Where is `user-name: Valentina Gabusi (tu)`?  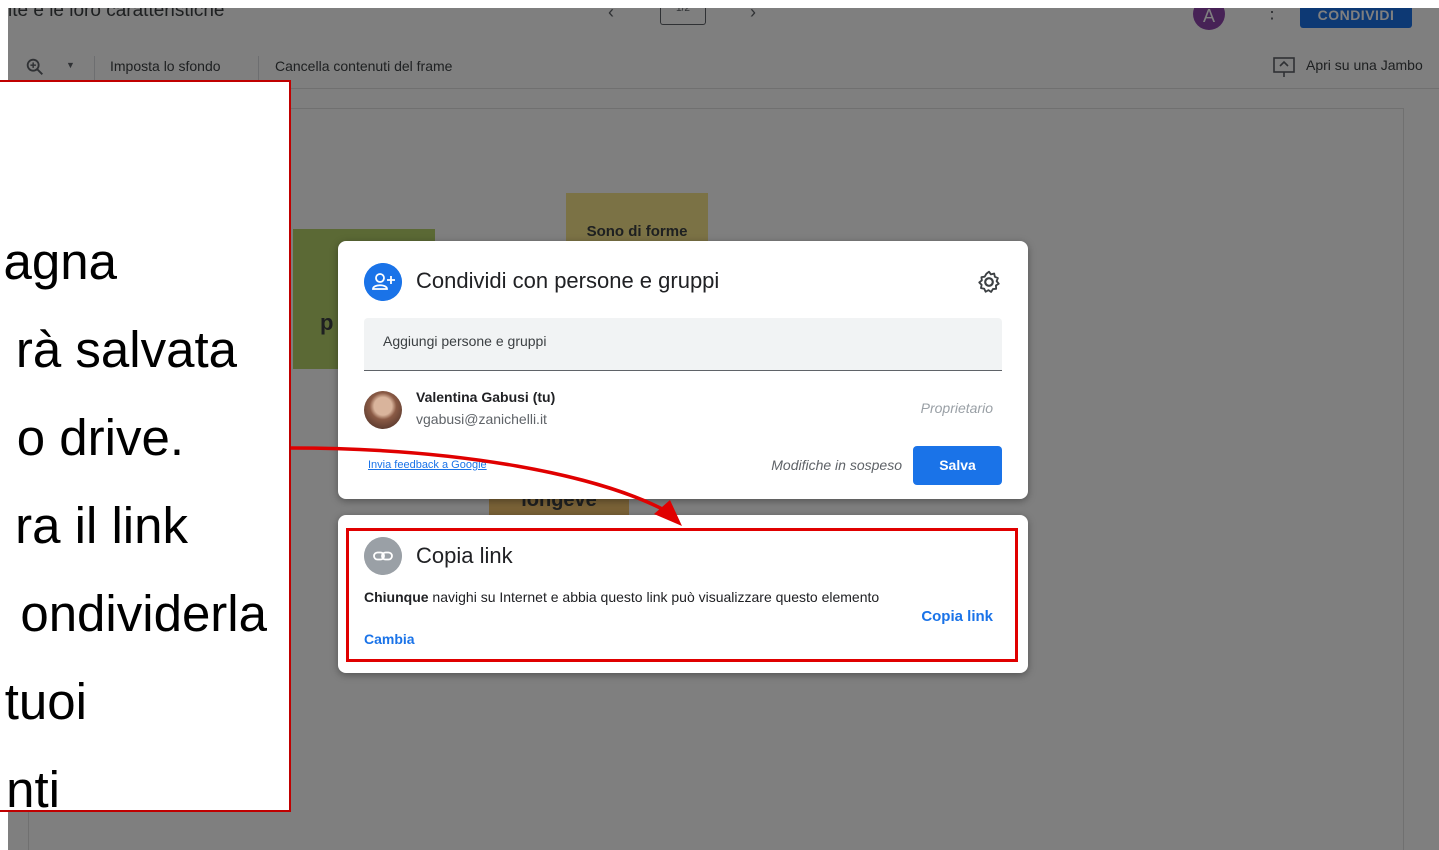
user-name: Valentina Gabusi (tu) is located at coordinates (486, 397).